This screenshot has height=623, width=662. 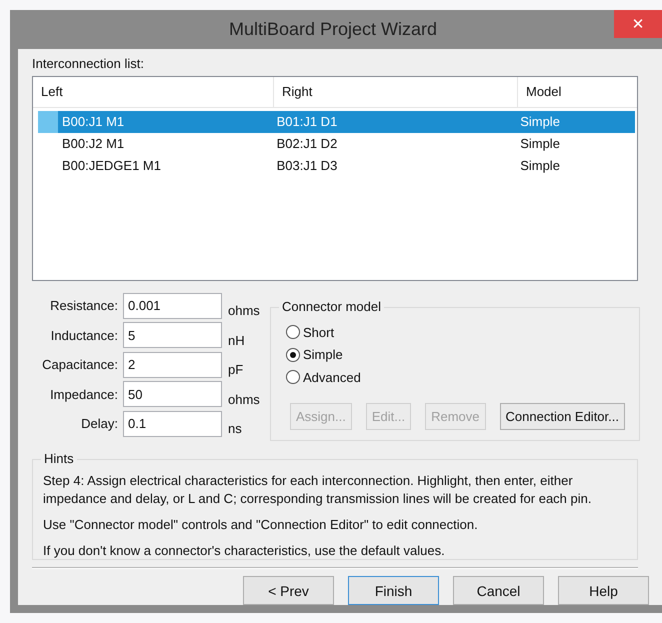 I want to click on field-label: Resistance:, so click(x=83, y=306).